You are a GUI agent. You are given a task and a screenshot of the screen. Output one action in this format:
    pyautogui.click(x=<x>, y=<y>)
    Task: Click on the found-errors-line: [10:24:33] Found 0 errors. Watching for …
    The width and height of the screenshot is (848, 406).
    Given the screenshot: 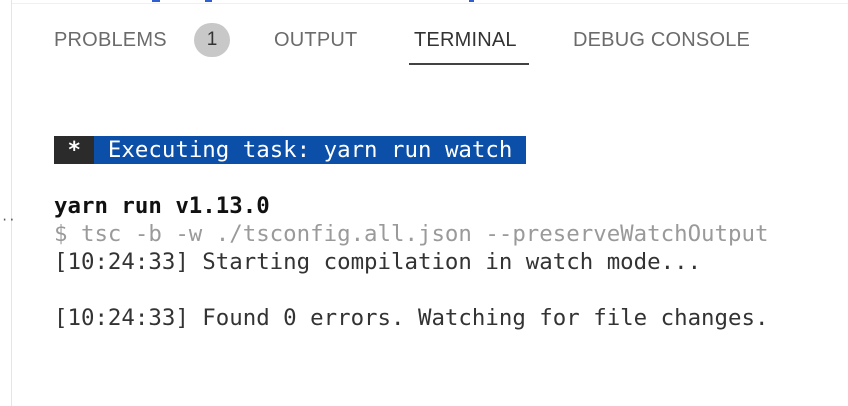 What is the action you would take?
    pyautogui.click(x=411, y=318)
    